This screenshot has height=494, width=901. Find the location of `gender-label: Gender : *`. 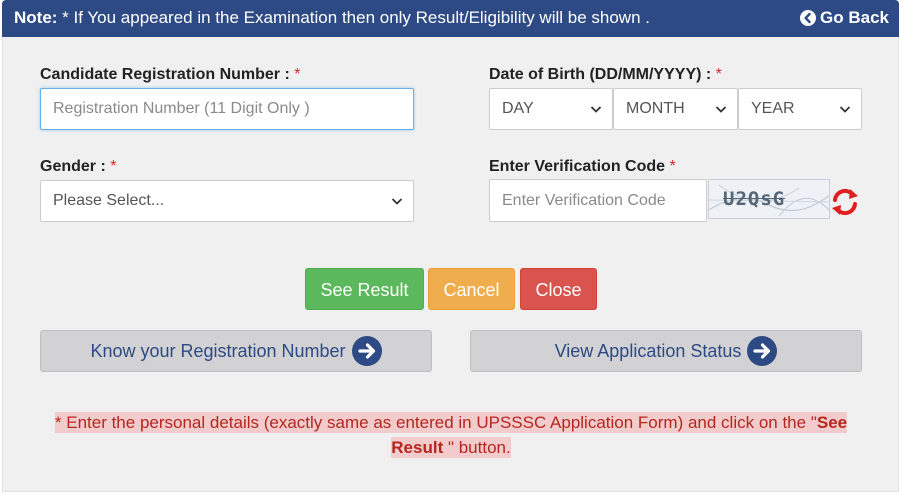

gender-label: Gender : * is located at coordinates (78, 167).